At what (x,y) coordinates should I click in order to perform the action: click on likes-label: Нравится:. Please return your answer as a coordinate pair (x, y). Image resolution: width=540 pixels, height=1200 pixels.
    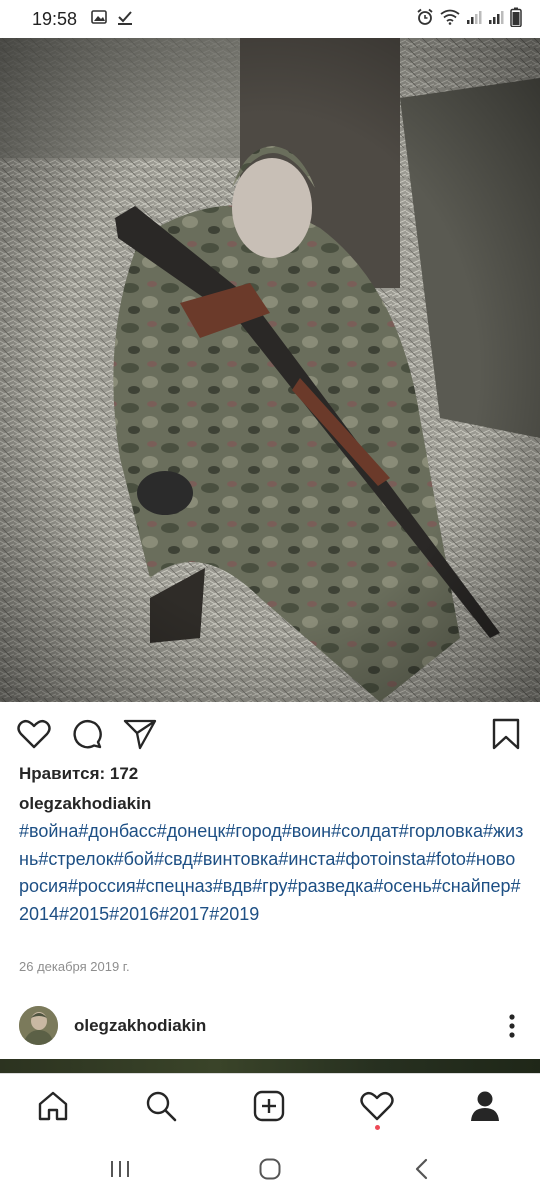
    Looking at the image, I should click on (62, 773).